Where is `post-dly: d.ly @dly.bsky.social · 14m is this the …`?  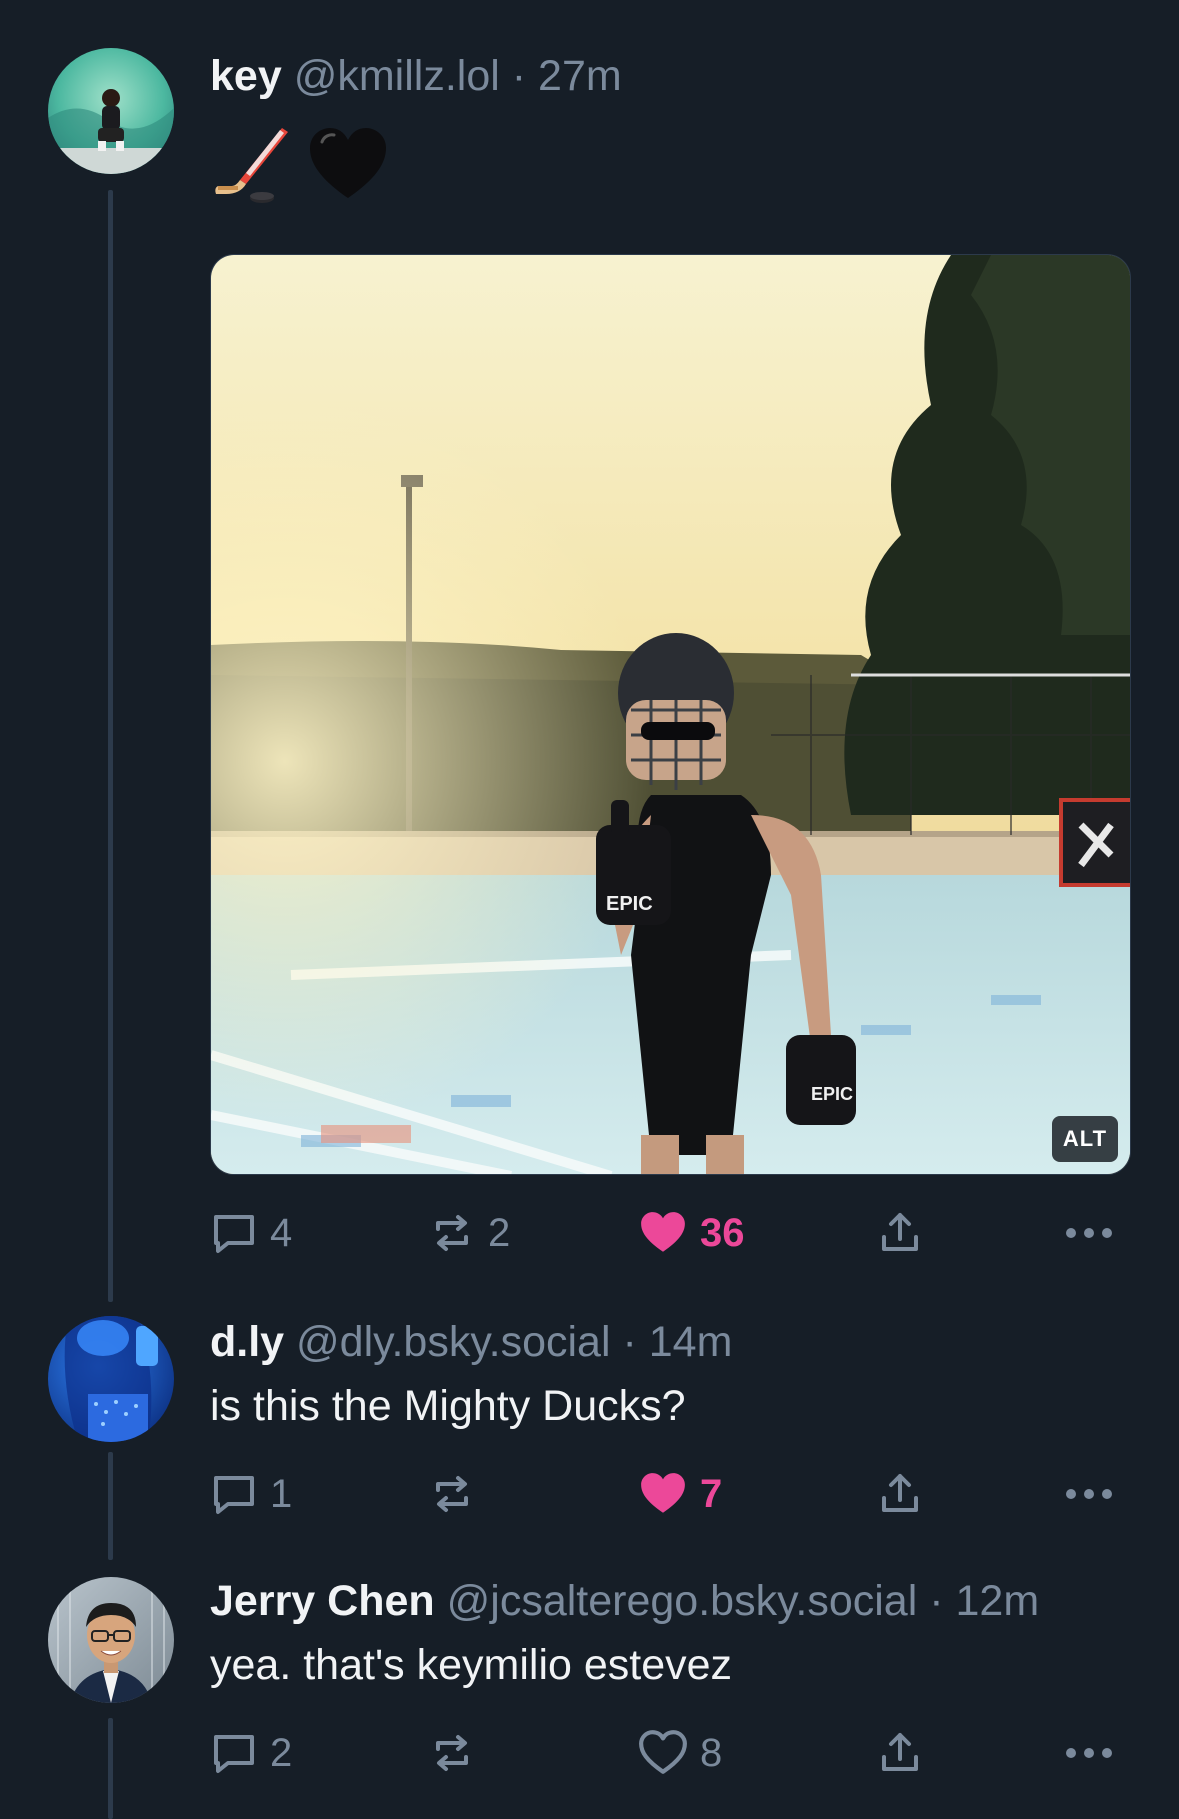
post-dly: d.ly @dly.bsky.social · 14m is this the … is located at coordinates (589, 1430).